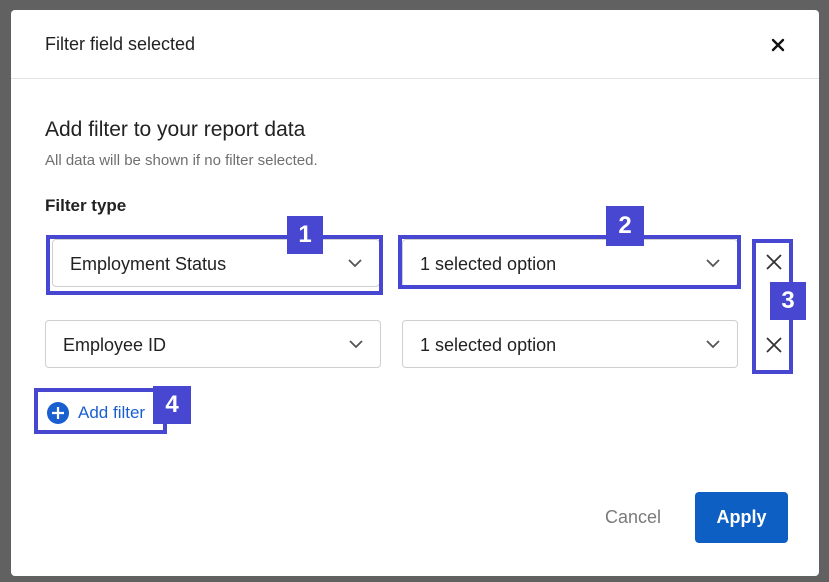 This screenshot has width=829, height=582. I want to click on field-select-2: Employee ID, so click(213, 344).